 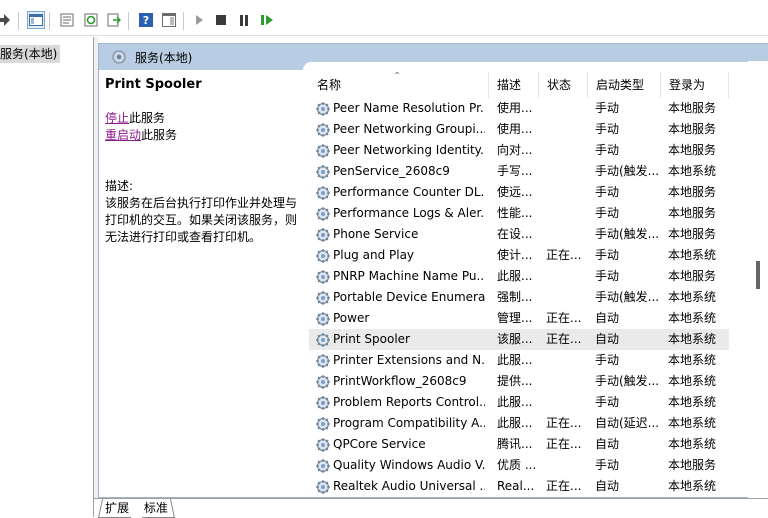 I want to click on properties-icon, so click(x=67, y=20).